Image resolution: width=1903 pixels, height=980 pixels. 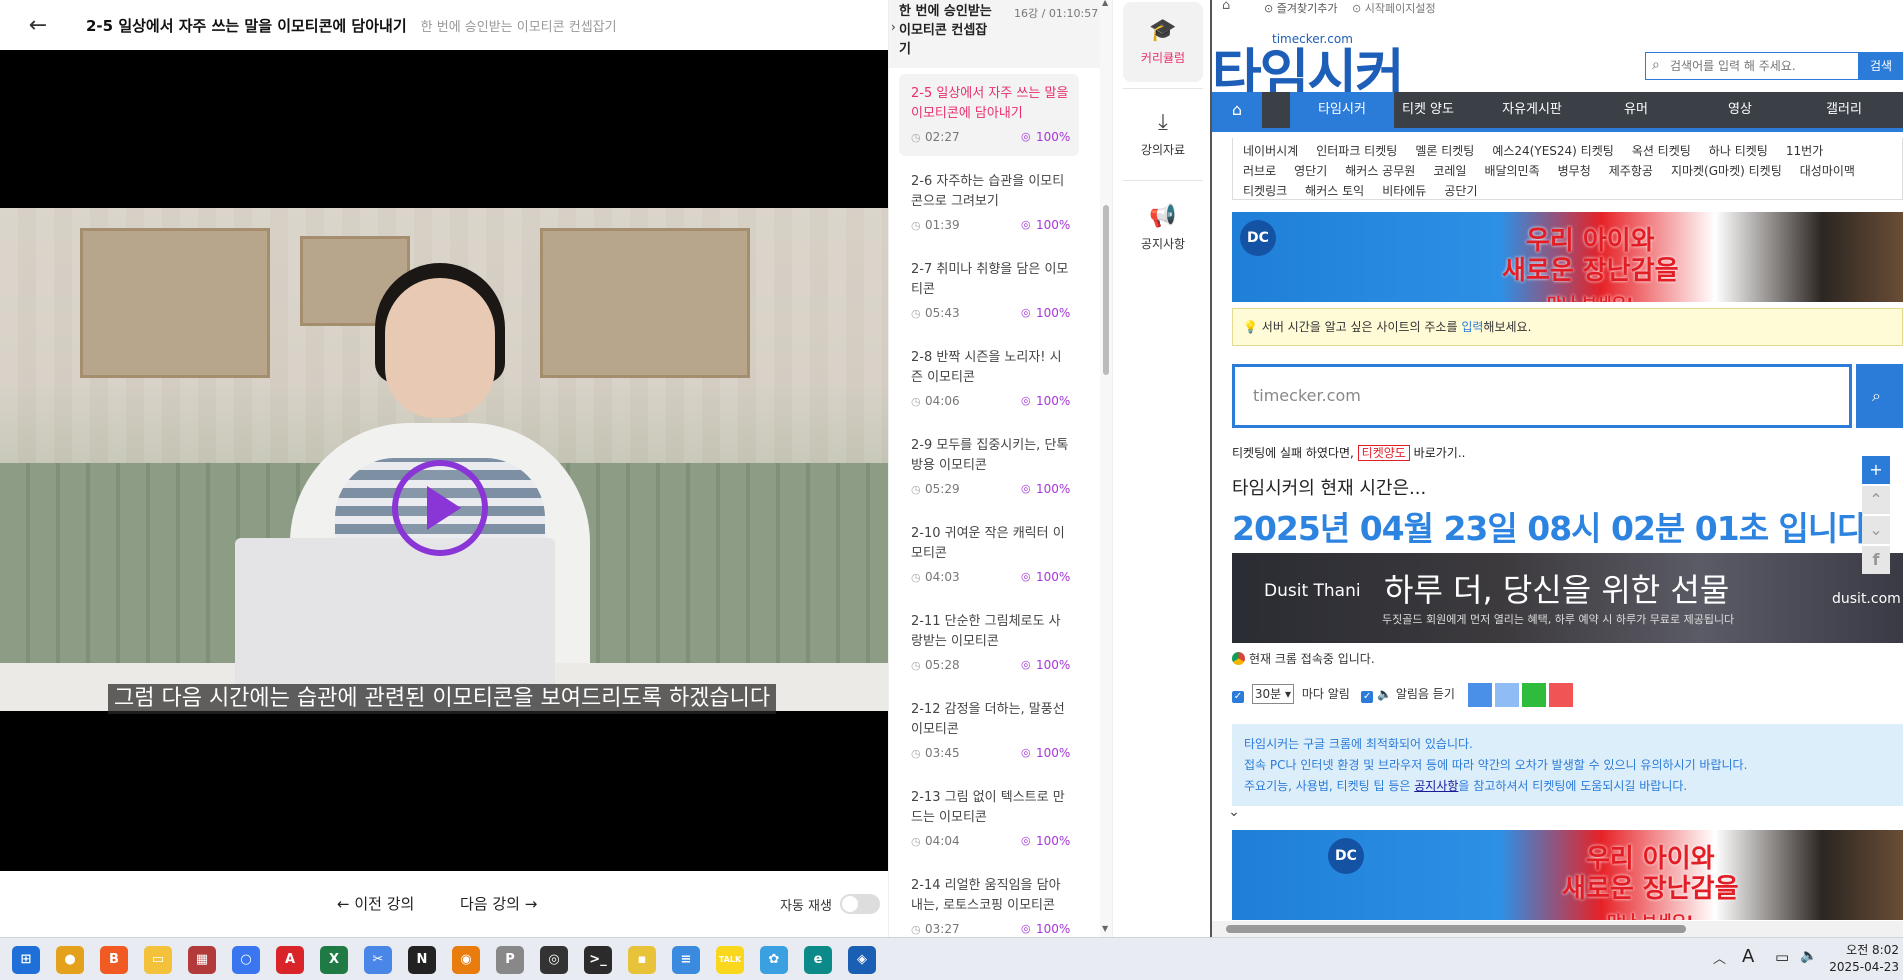 I want to click on blender-icon: ◉, so click(x=466, y=960).